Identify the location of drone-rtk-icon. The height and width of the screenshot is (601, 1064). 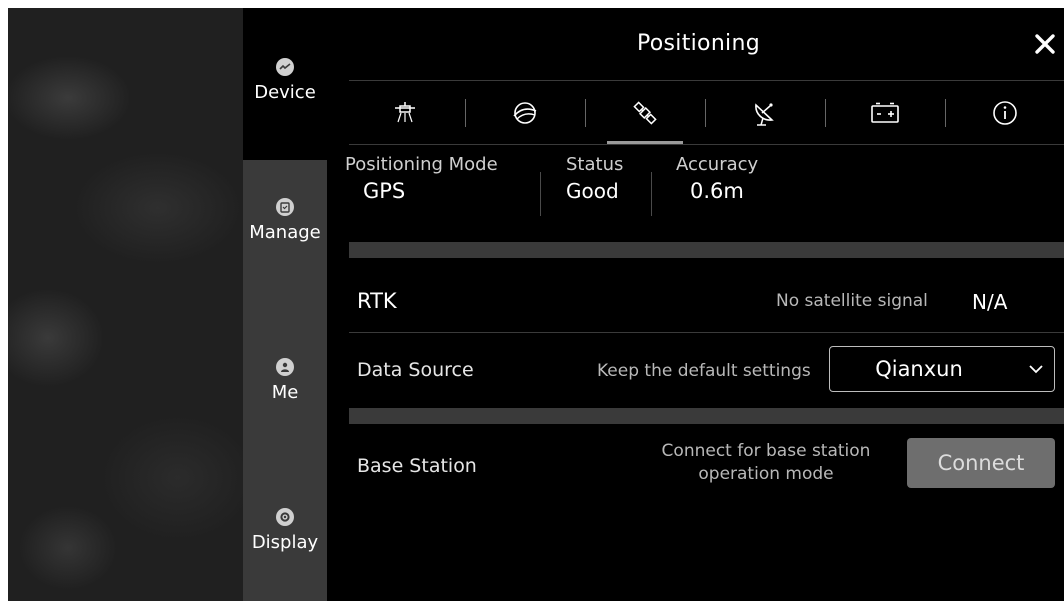
(405, 112).